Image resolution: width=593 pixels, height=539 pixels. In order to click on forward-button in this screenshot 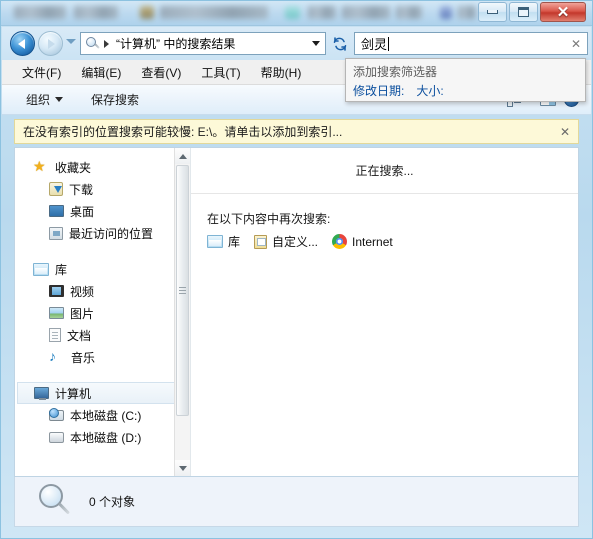, I will do `click(50, 43)`.